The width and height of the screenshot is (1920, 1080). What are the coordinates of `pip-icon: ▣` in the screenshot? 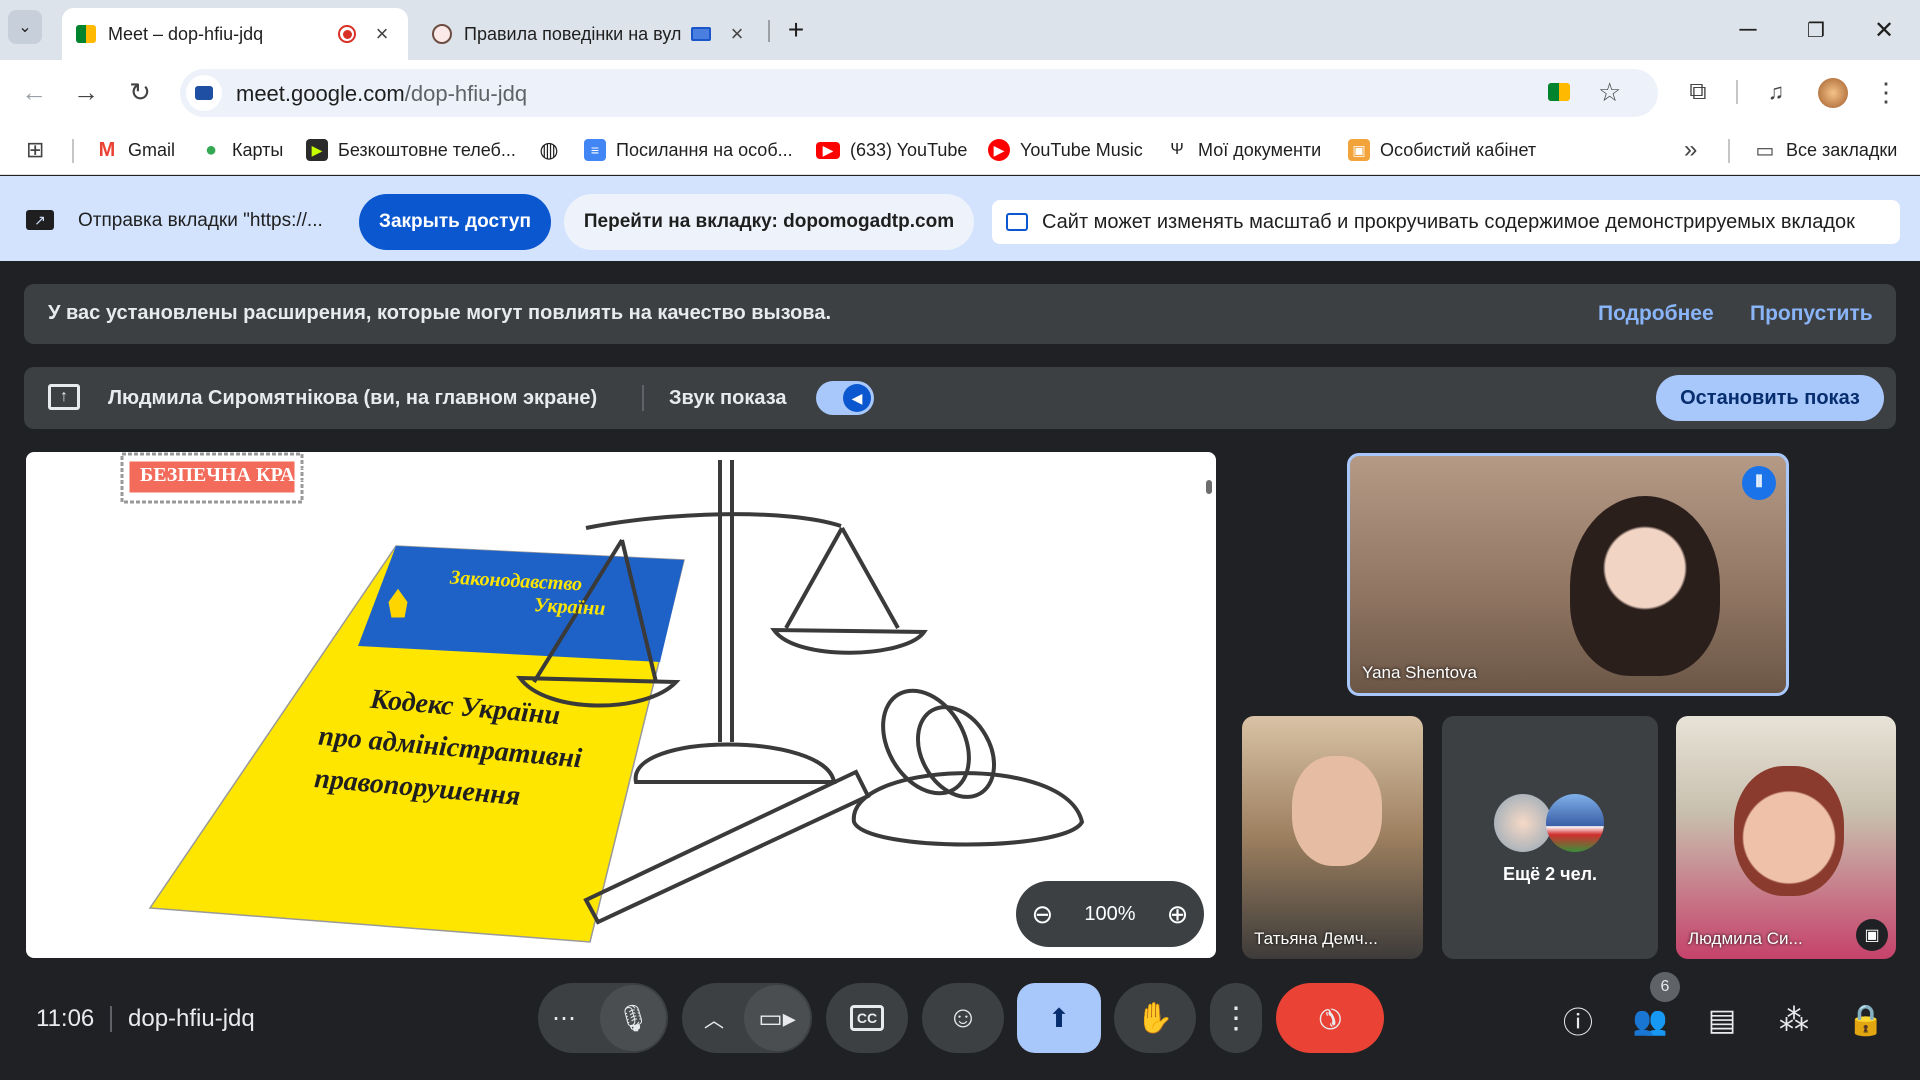 It's located at (1872, 935).